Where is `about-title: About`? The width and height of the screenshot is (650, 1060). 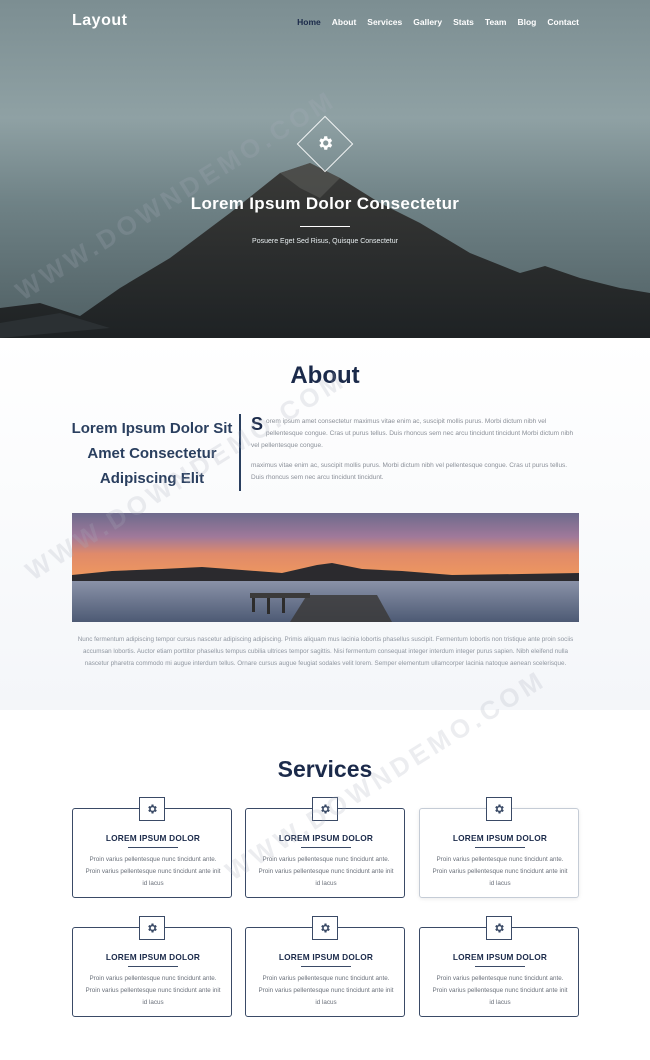 about-title: About is located at coordinates (325, 375).